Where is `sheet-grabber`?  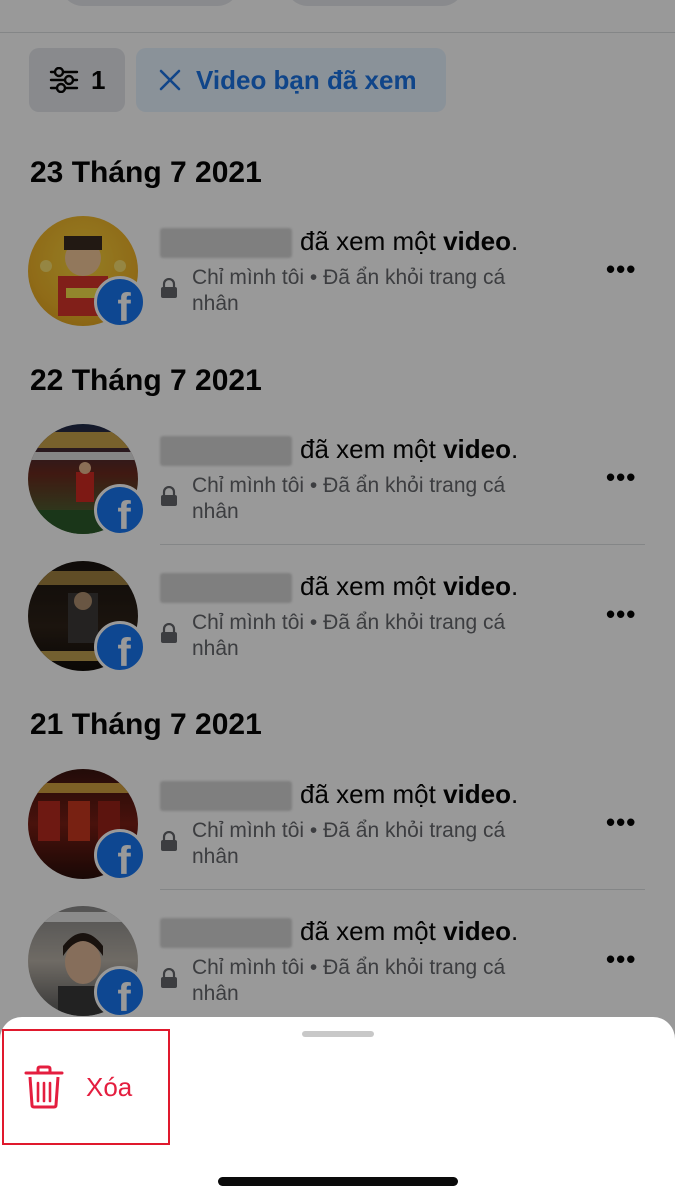 sheet-grabber is located at coordinates (338, 1034).